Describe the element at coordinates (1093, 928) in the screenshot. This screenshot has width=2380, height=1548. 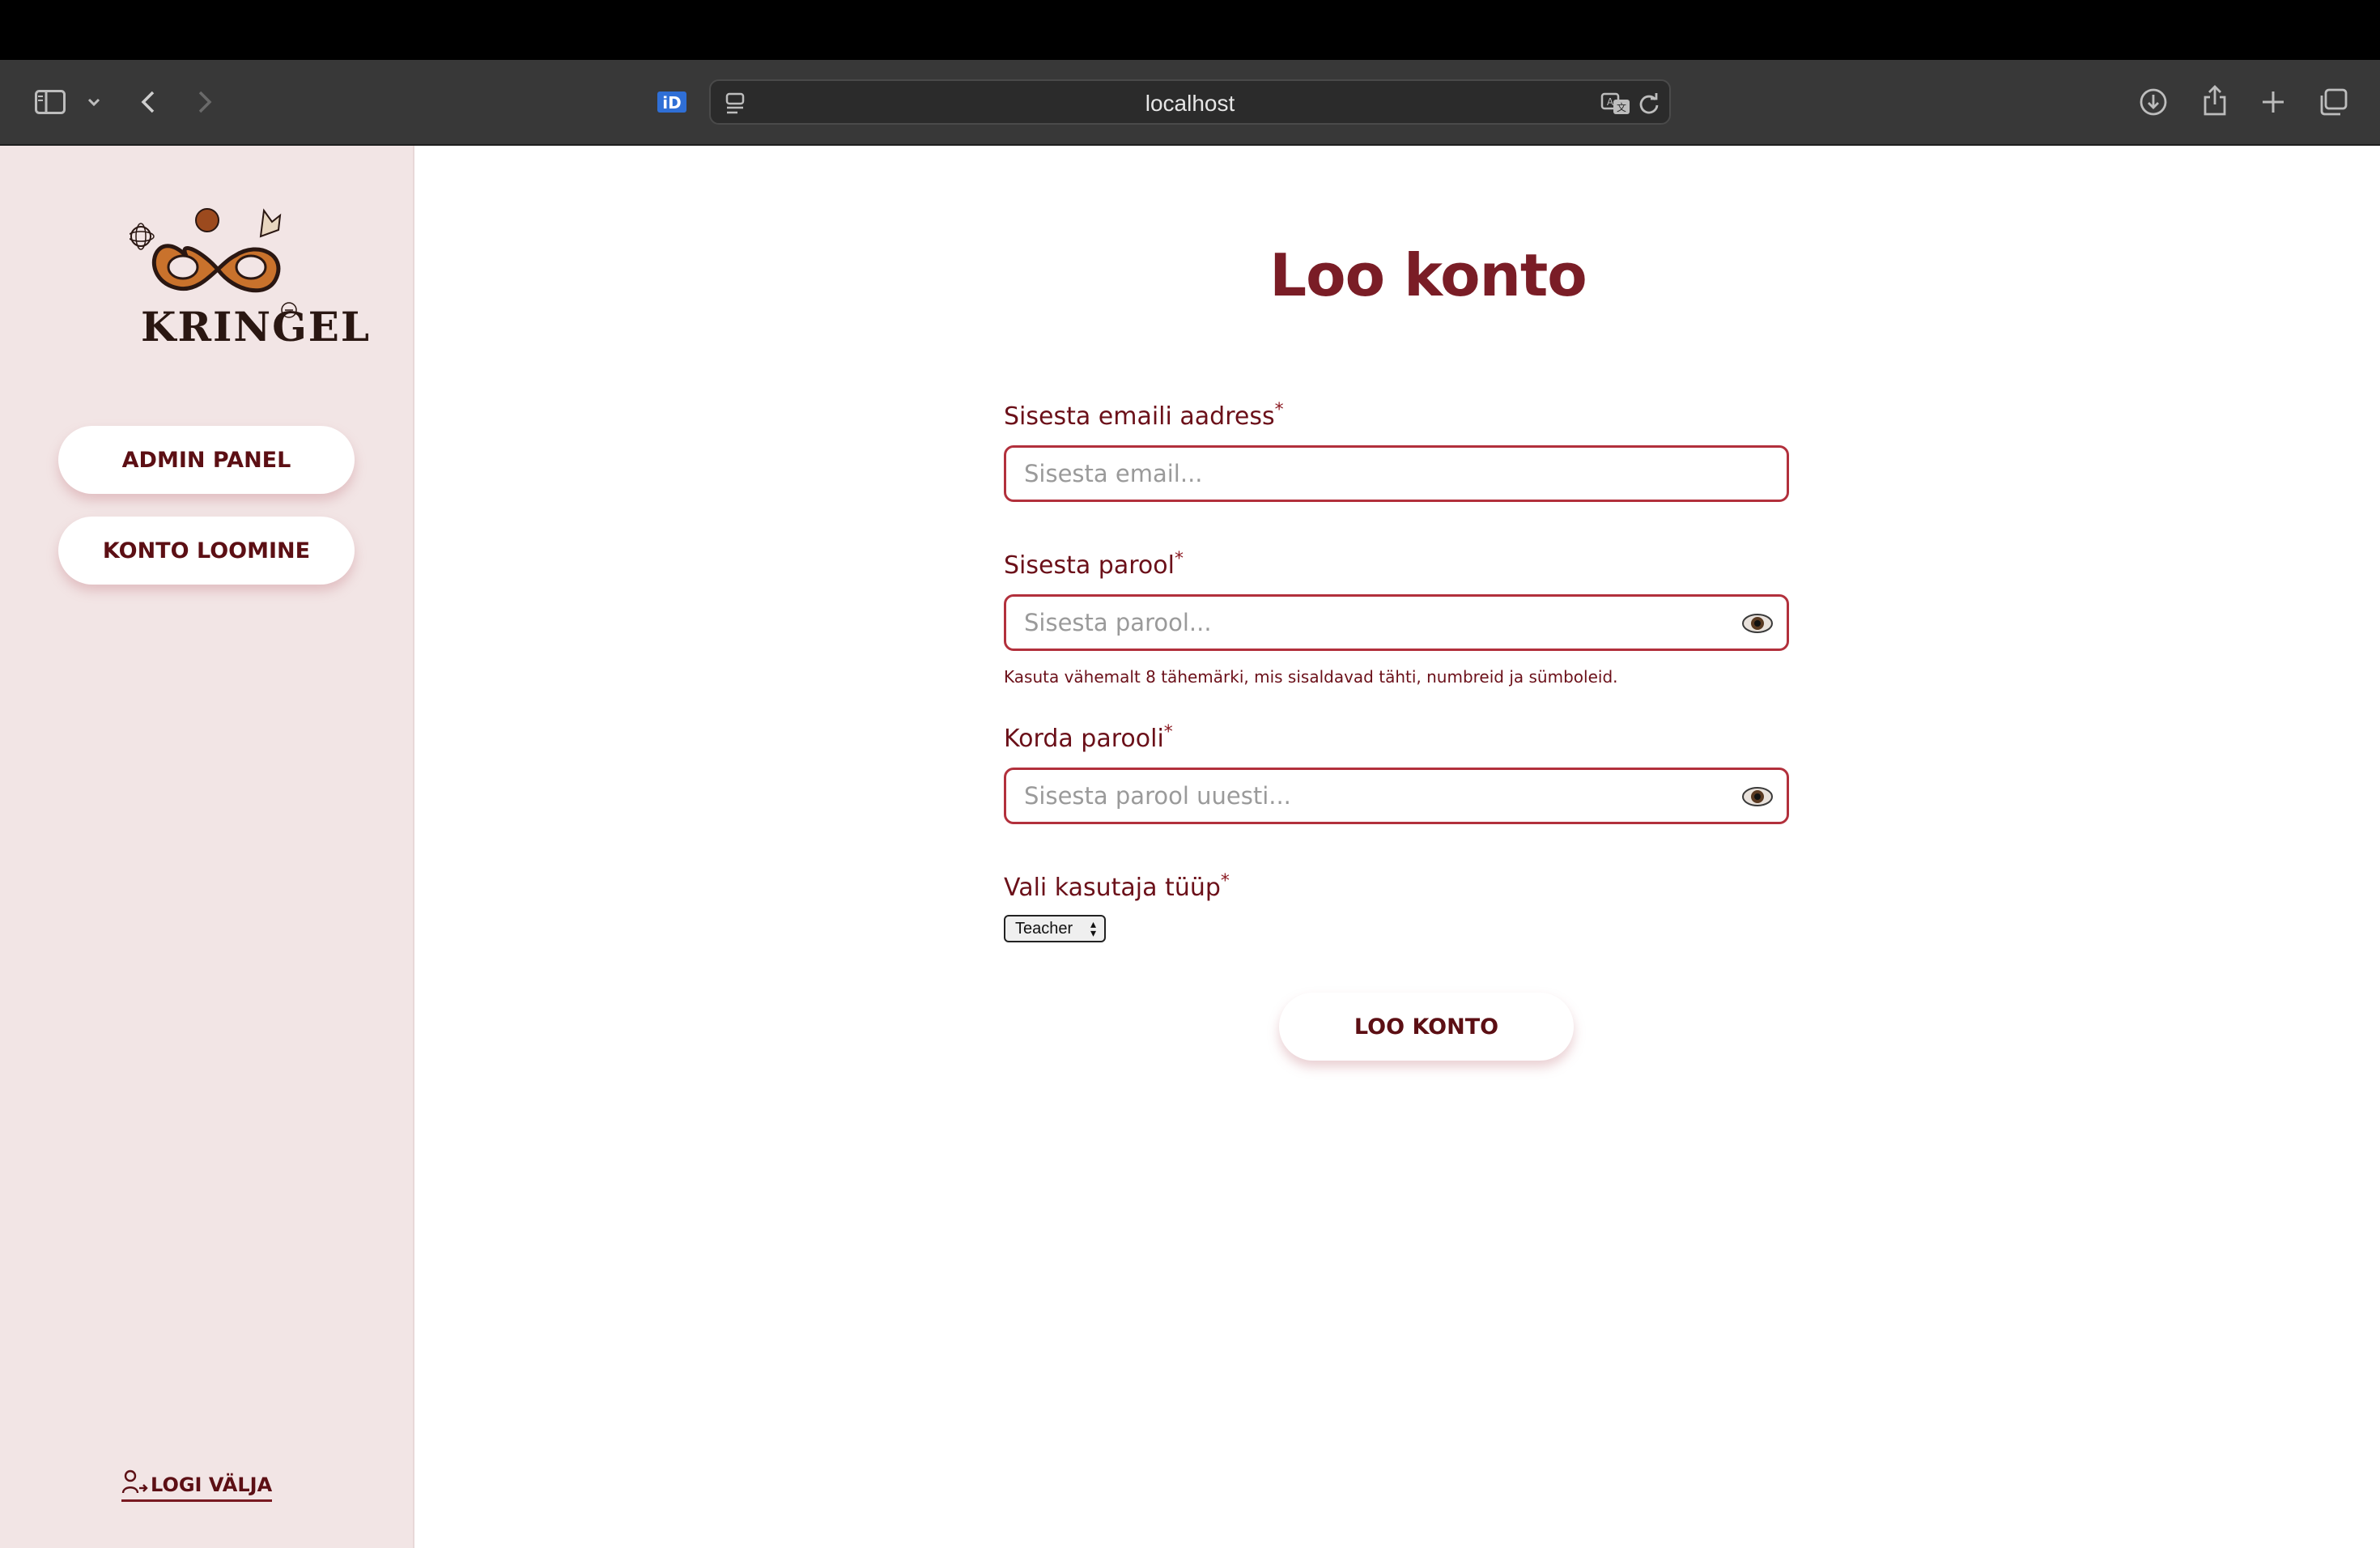
I see `select-arrows-icon: ▴ ▾` at that location.